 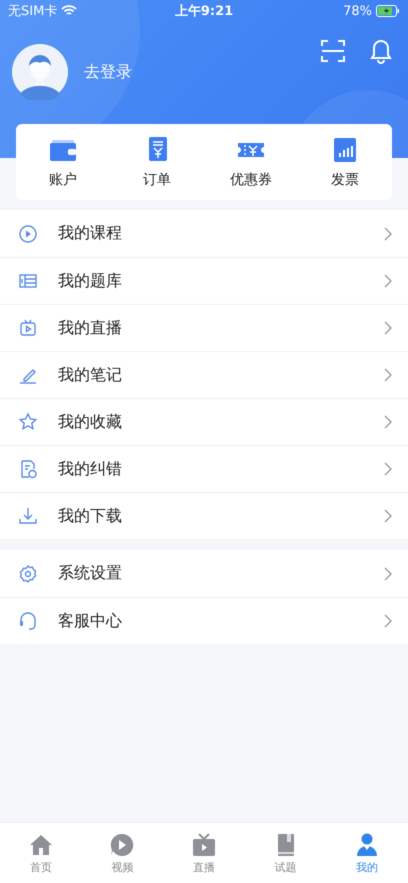 What do you see at coordinates (388, 11) in the screenshot?
I see `battery-icon` at bounding box center [388, 11].